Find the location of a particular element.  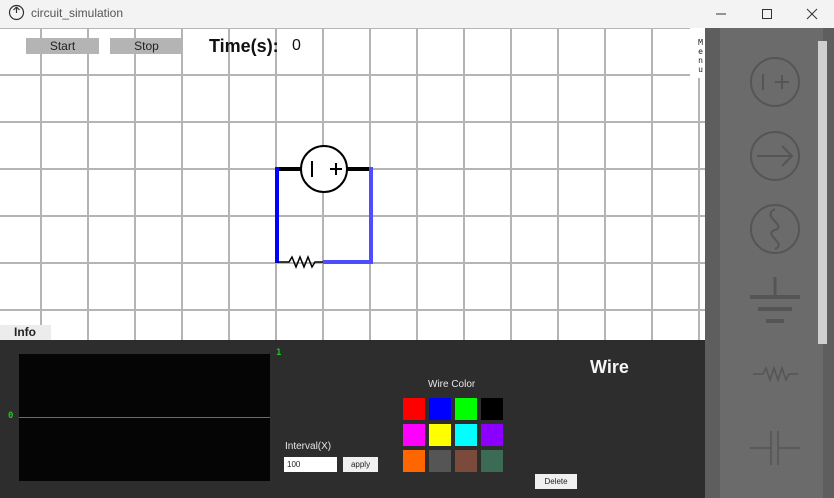

delete-button: Delete is located at coordinates (556, 481).